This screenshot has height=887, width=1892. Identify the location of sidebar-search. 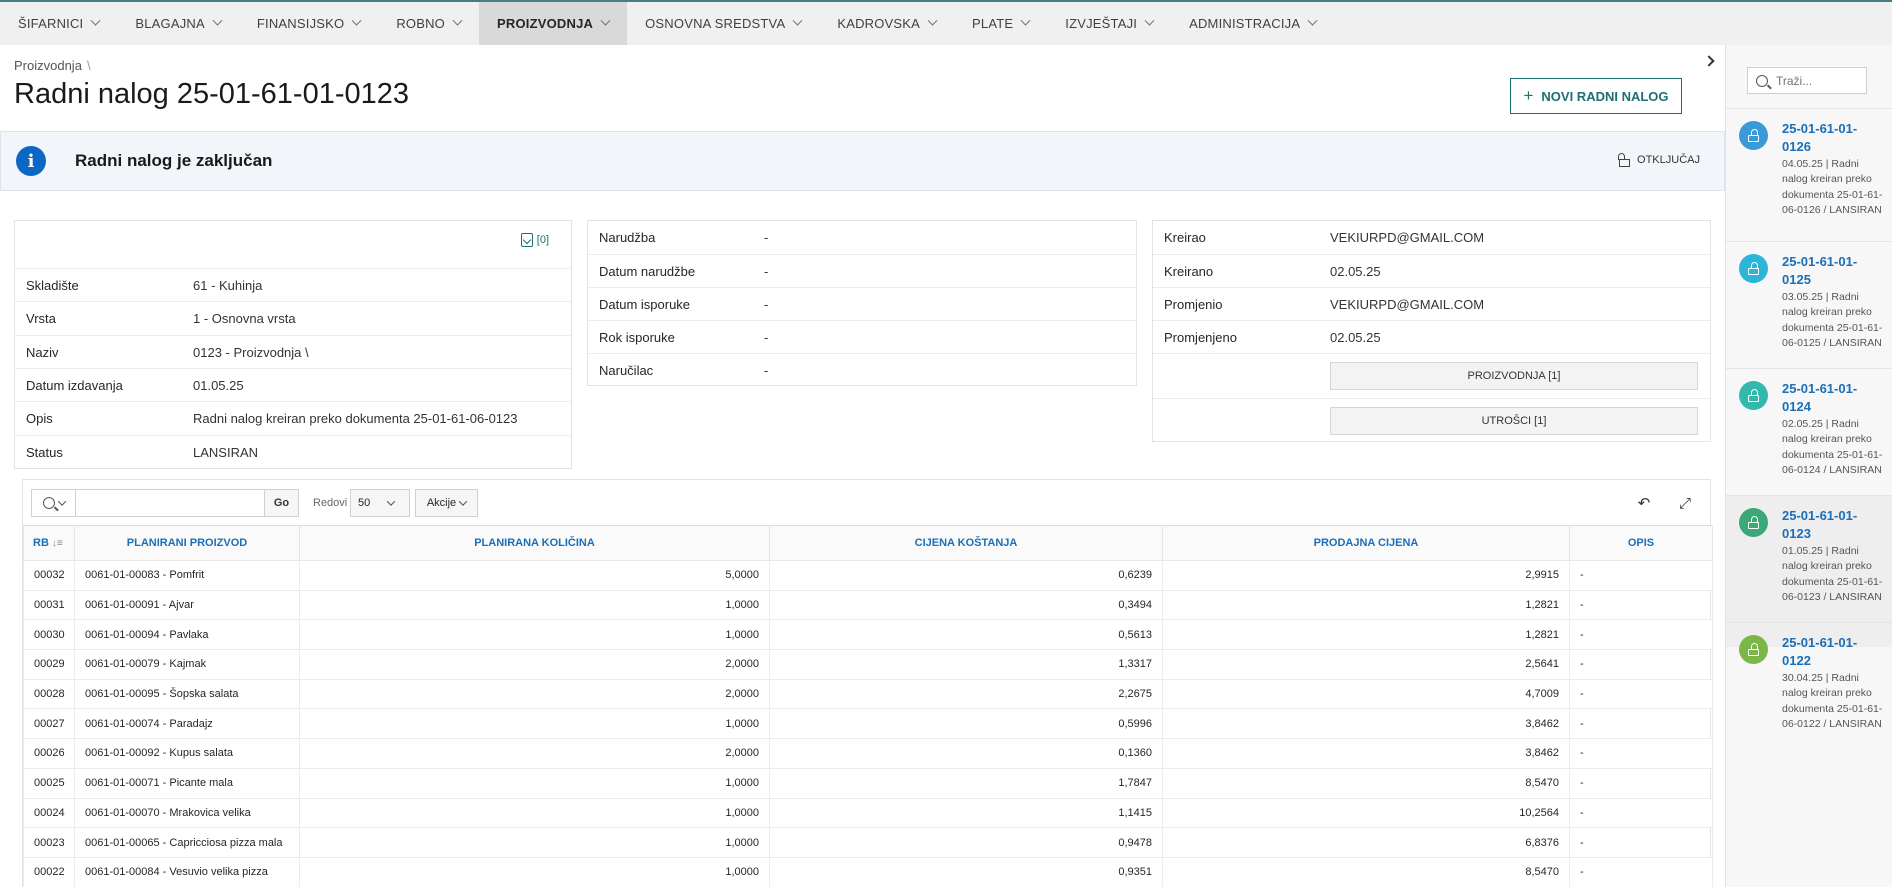
(1807, 80).